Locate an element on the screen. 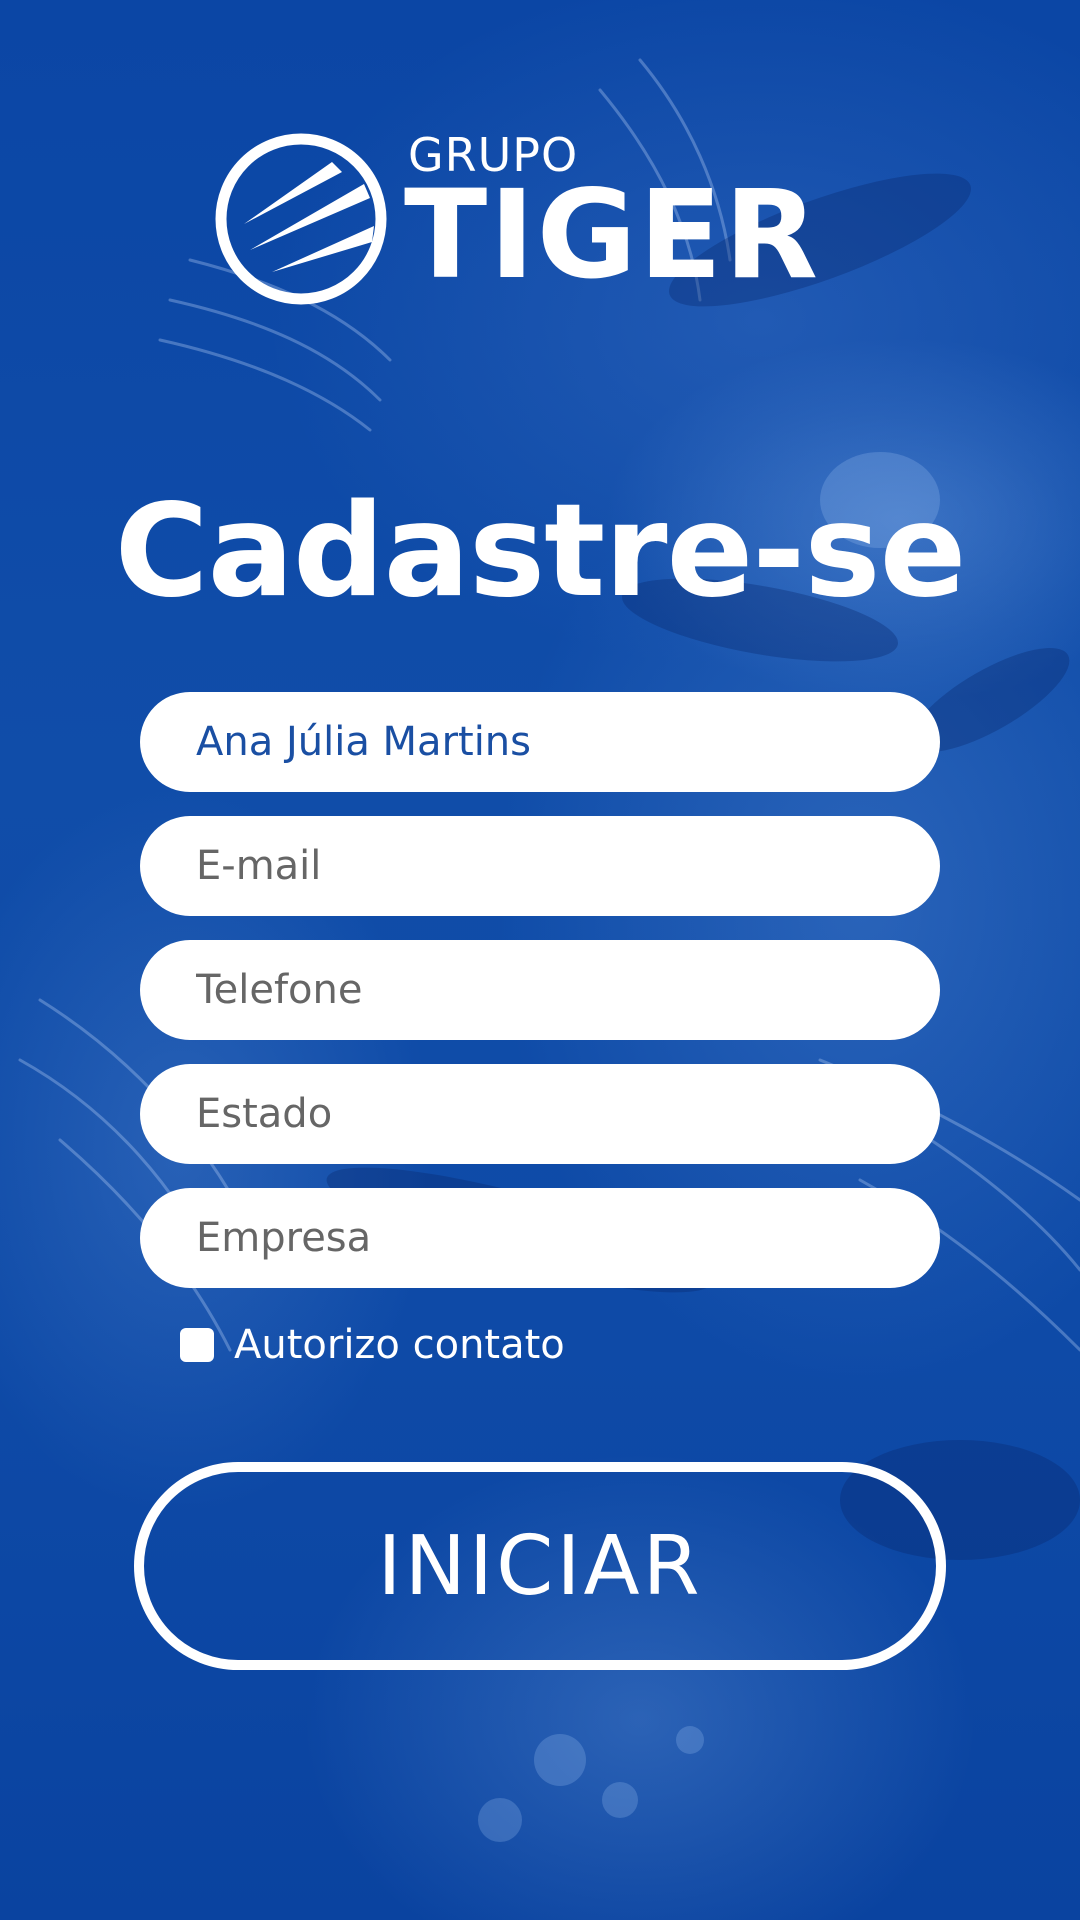 Image resolution: width=1080 pixels, height=1920 pixels. consent-row: Autorizo contato is located at coordinates (372, 1345).